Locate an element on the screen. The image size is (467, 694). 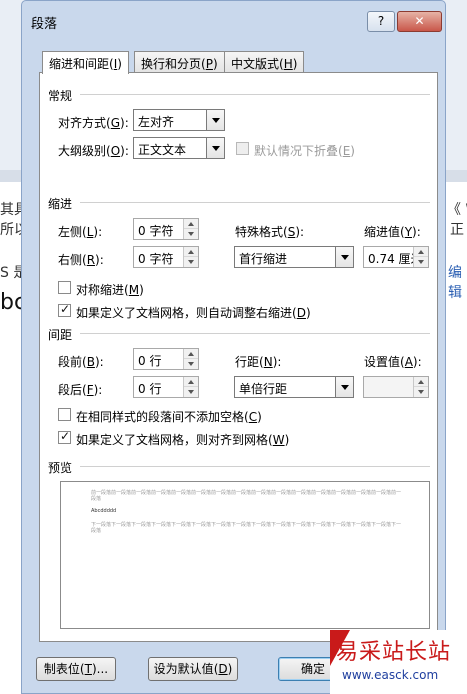
no-space-same-style-label: 在相同样式的段落间不添加空格(C) is located at coordinates (169, 417).